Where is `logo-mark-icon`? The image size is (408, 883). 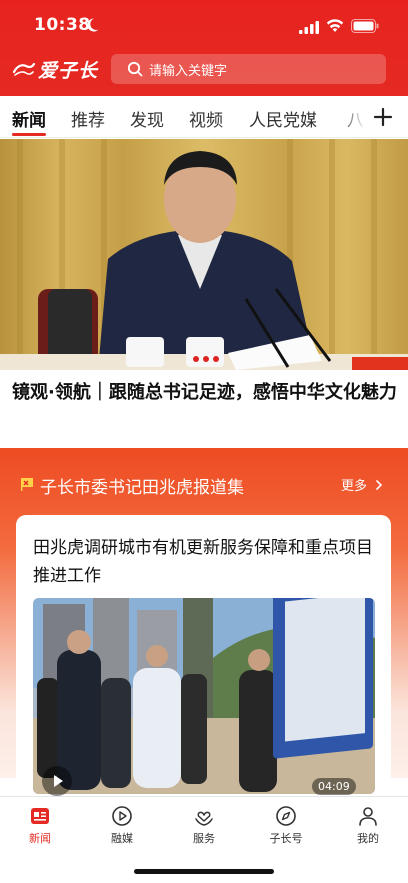 logo-mark-icon is located at coordinates (24, 69).